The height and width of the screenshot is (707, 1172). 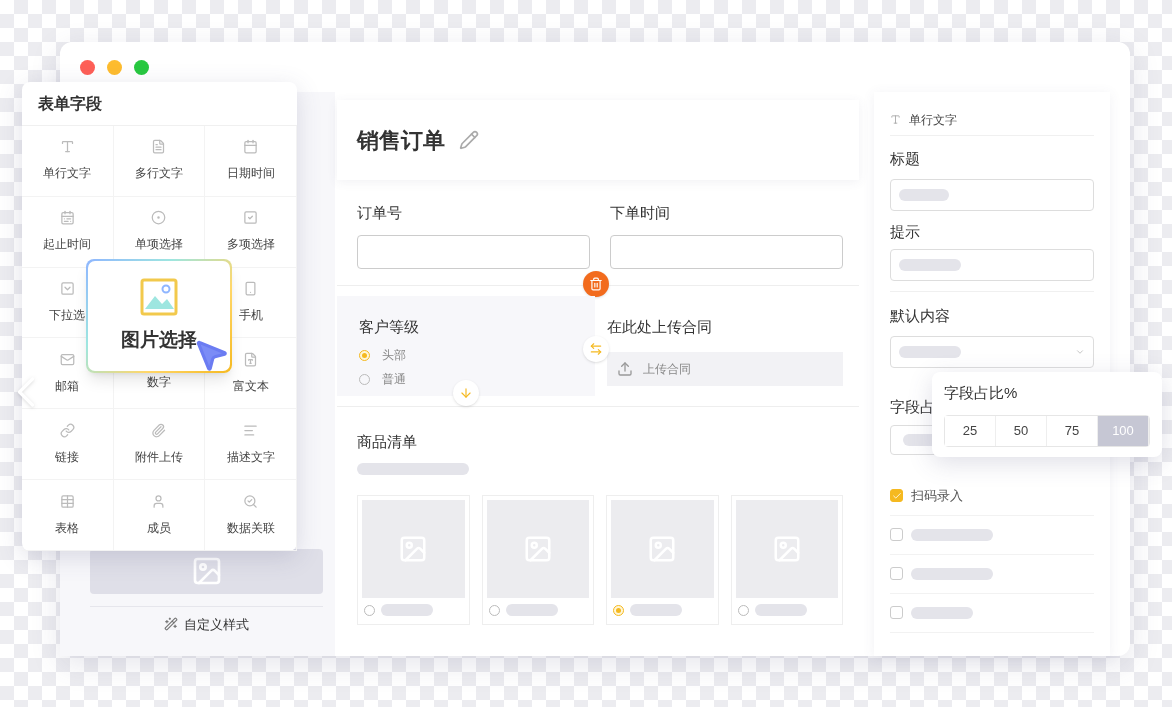 I want to click on field-label: 标题, so click(x=905, y=159).